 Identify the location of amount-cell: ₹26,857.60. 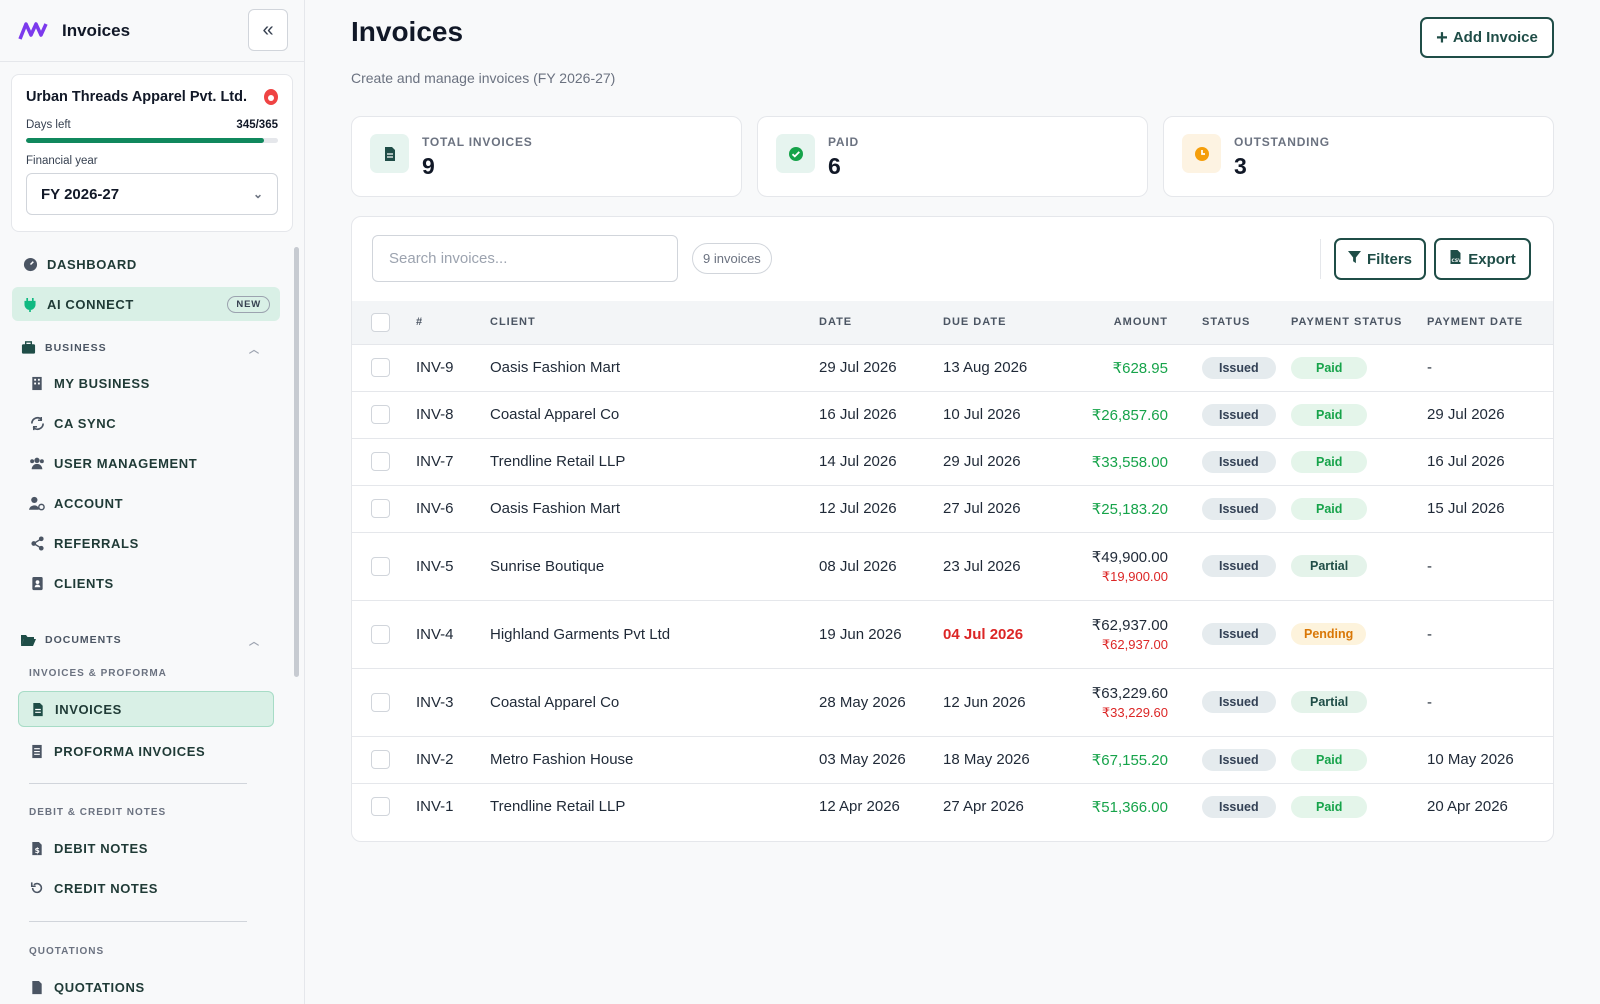
(1116, 414).